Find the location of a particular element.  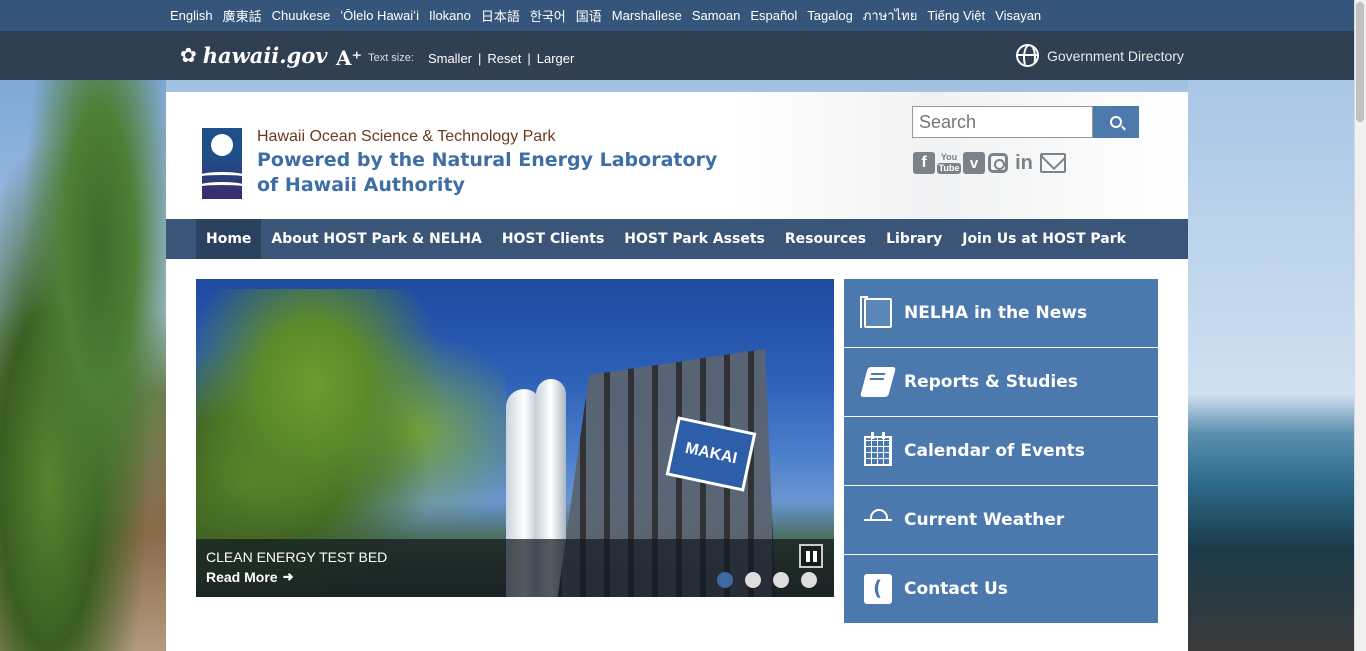

logo-wave-shape is located at coordinates (222, 189).